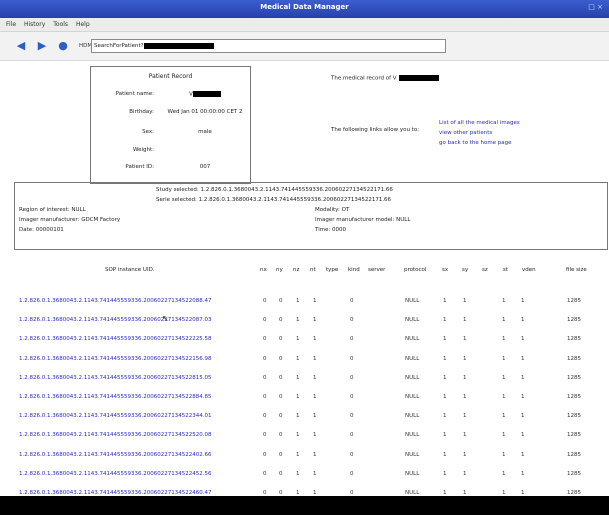  Describe the element at coordinates (52, 210) in the screenshot. I see `region-of-interest: Region of interest: NULL` at that location.